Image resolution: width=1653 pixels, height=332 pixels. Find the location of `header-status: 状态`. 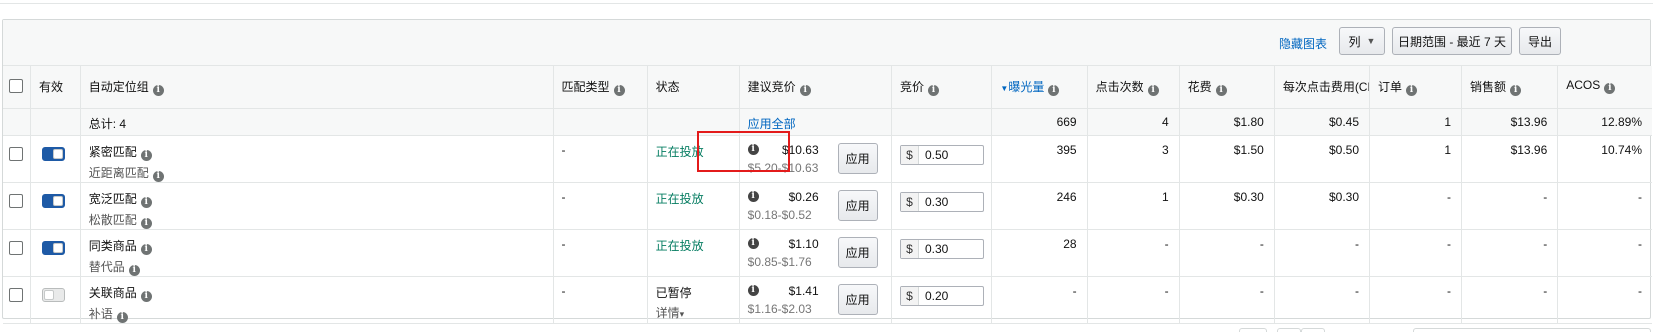

header-status: 状态 is located at coordinates (693, 87).